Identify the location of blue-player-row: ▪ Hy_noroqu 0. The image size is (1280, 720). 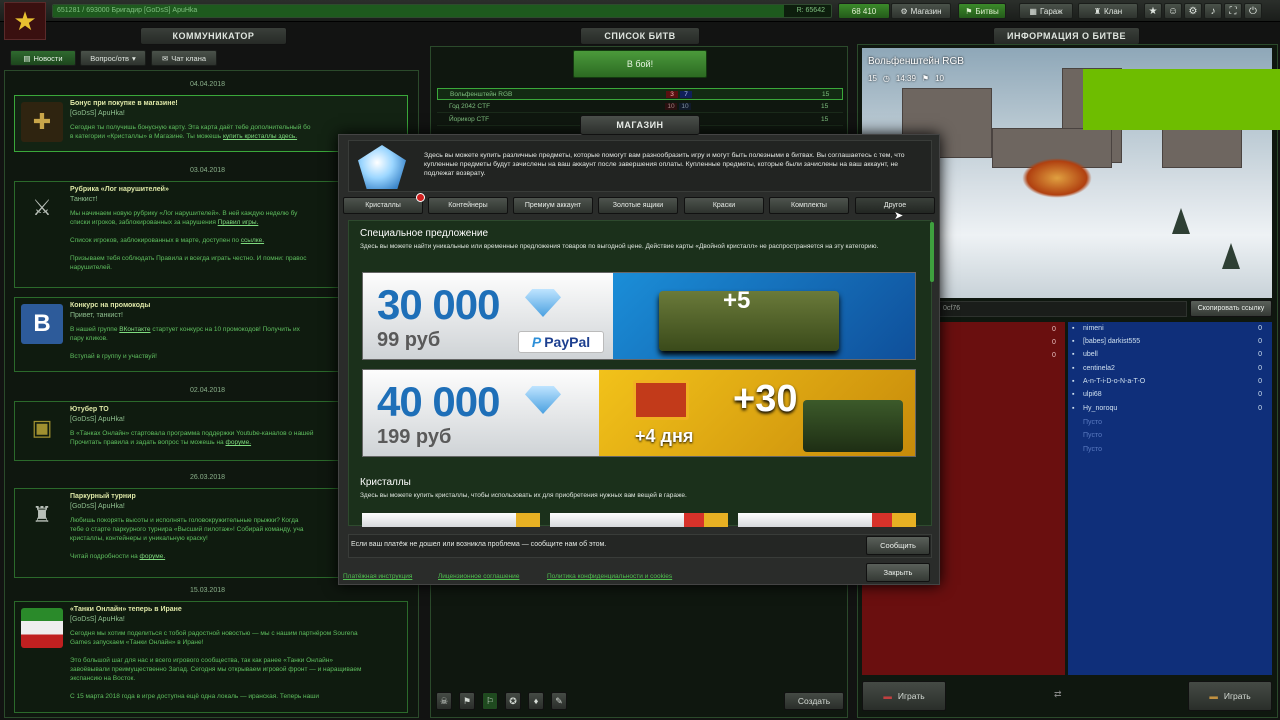
(1169, 411).